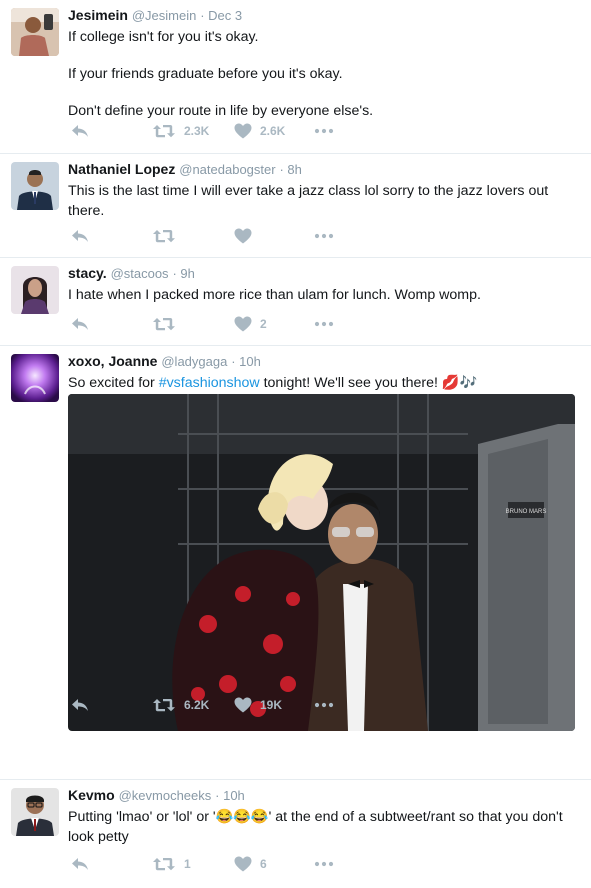 The image size is (591, 888). I want to click on tweet-actions: 2, so click(202, 324).